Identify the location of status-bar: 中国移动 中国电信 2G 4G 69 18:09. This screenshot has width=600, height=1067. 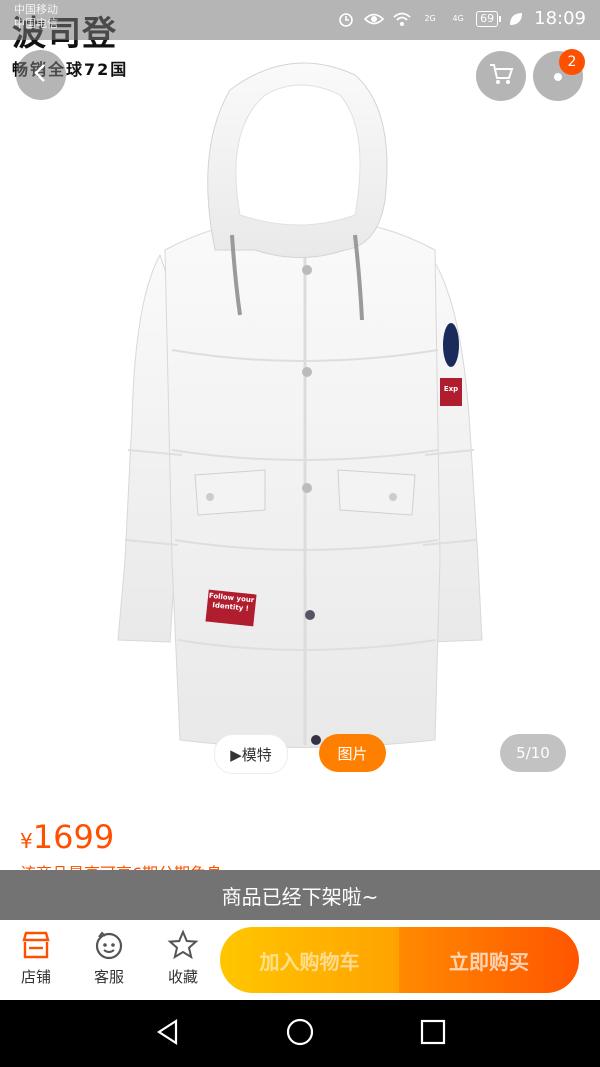
(300, 20).